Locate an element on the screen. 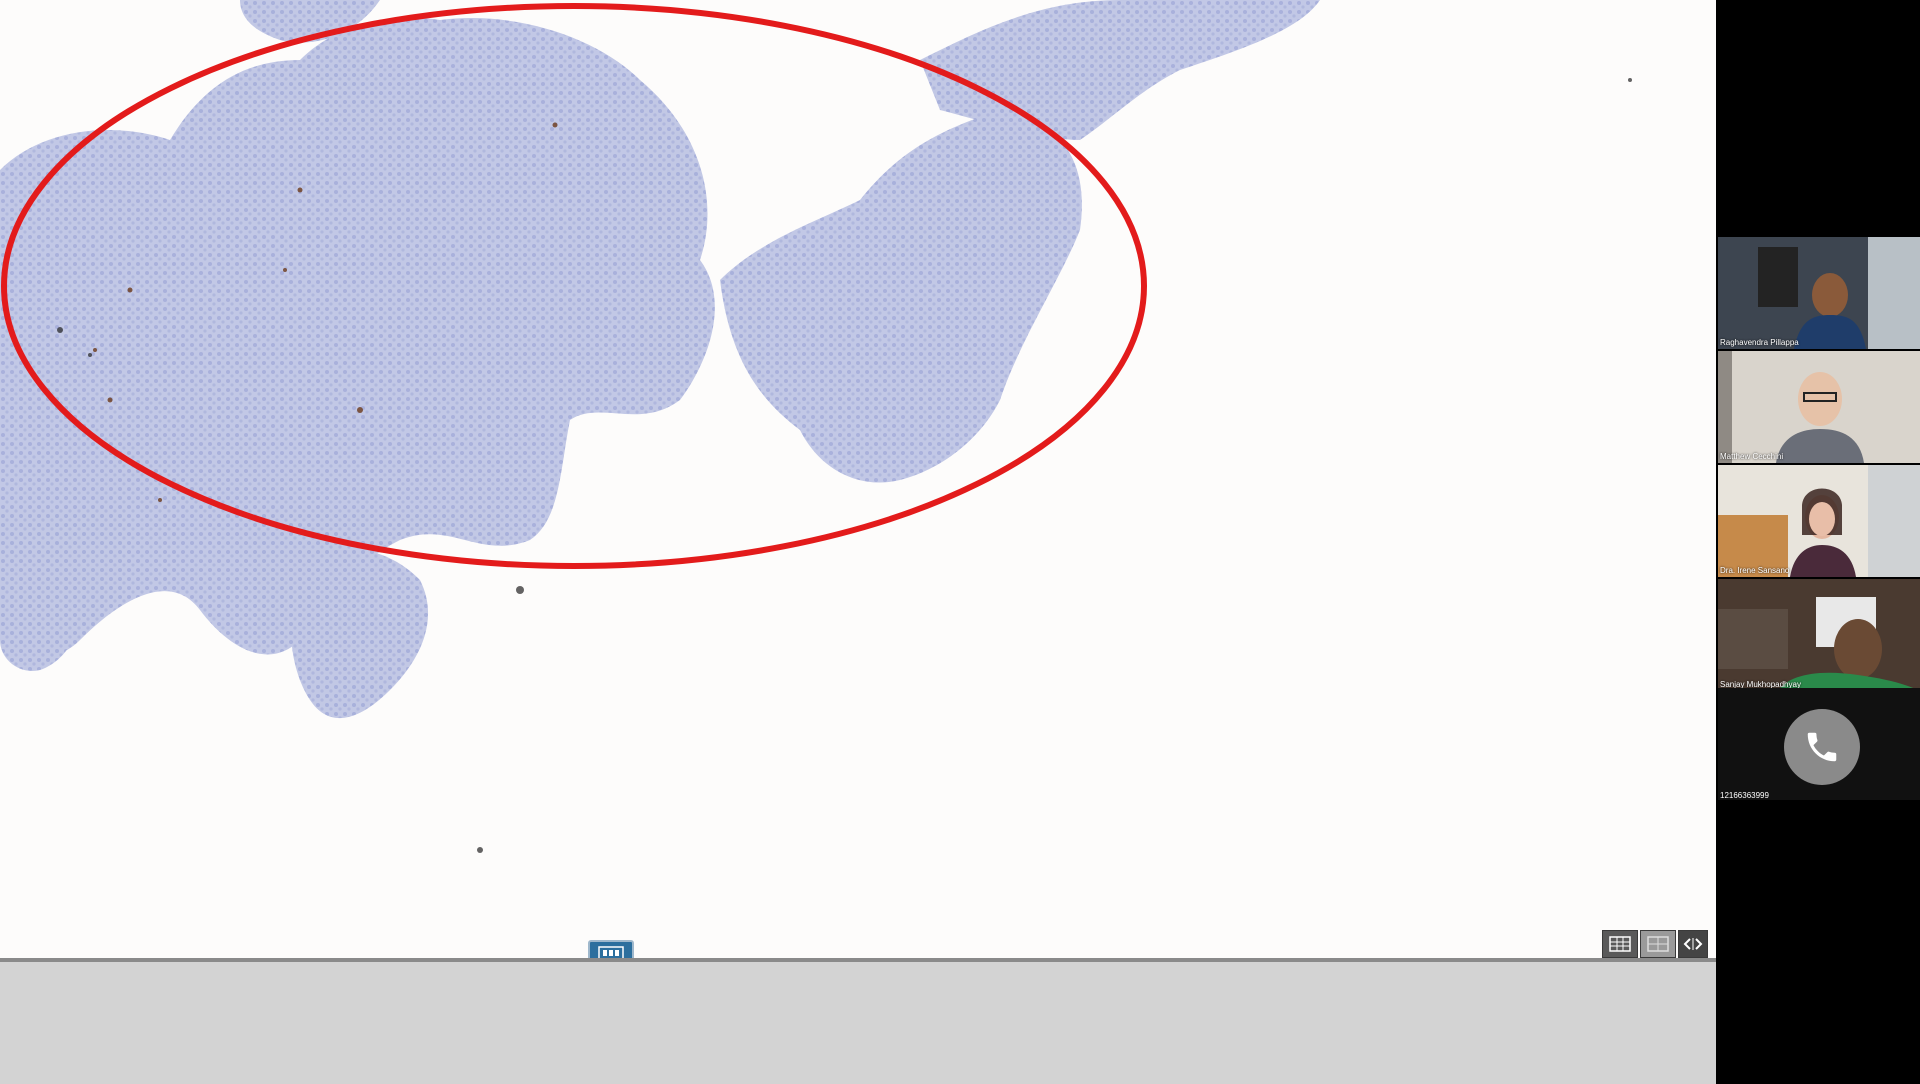  participant-name: Dra. Irene Sansano is located at coordinates (1755, 570).